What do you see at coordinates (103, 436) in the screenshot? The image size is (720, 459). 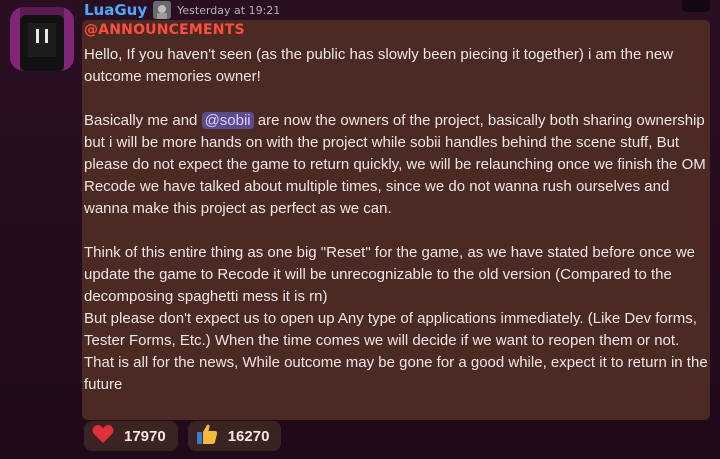 I see `heart-icon` at bounding box center [103, 436].